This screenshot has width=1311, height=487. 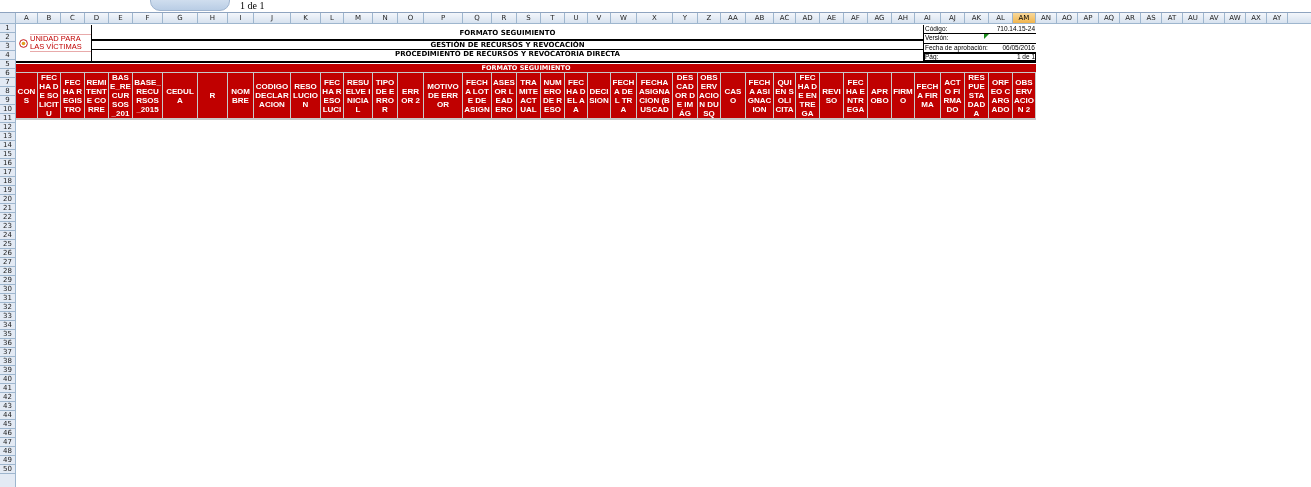 I want to click on column-heading: R, so click(x=212, y=95).